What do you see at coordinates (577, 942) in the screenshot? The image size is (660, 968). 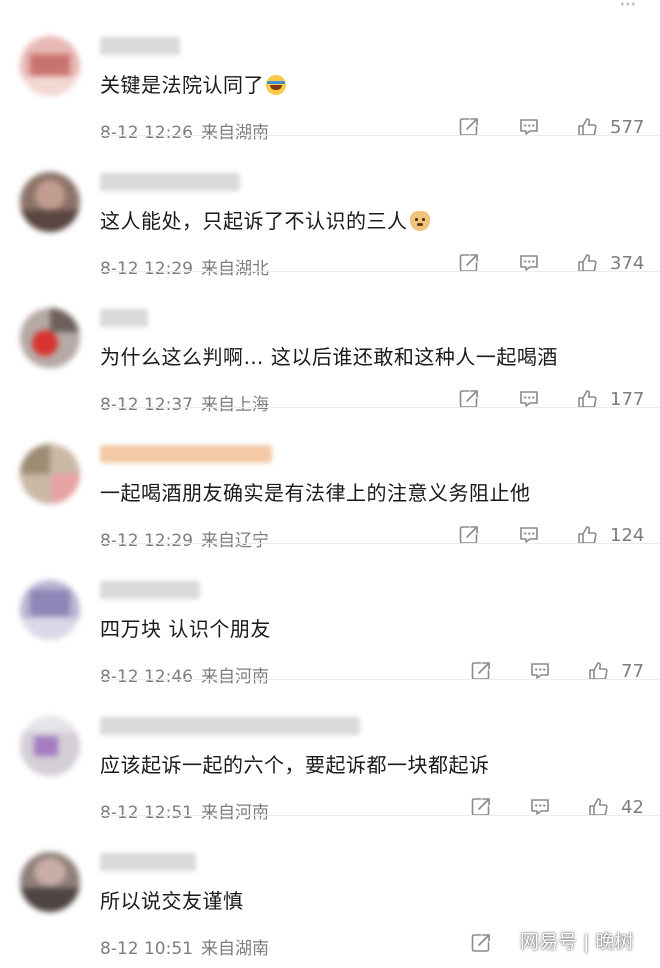 I see `watermark: 网易号 | 晚树` at bounding box center [577, 942].